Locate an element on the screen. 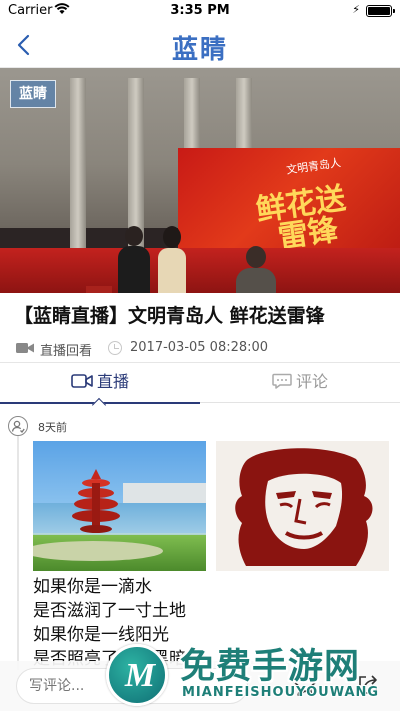 This screenshot has height=711, width=400. tab-comments-label: 评论 is located at coordinates (311, 381).